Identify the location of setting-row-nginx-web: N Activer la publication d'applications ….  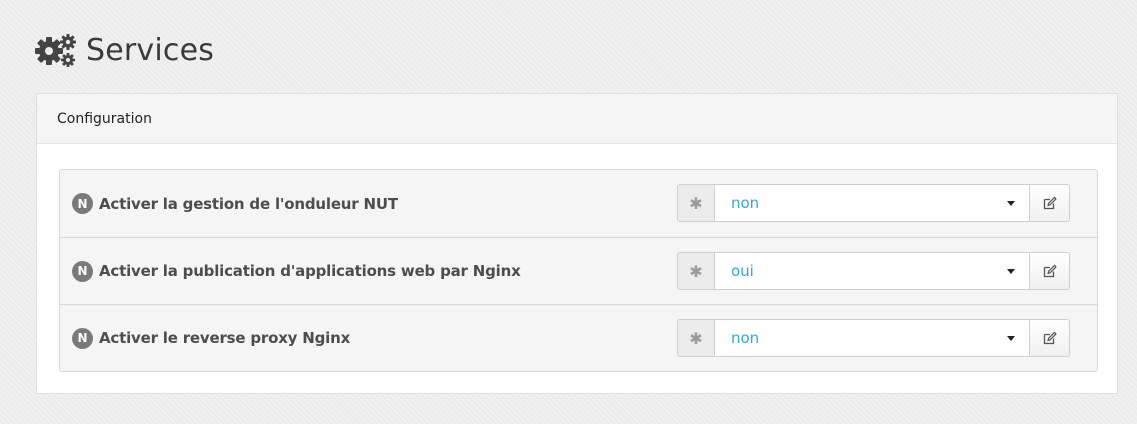
(578, 270).